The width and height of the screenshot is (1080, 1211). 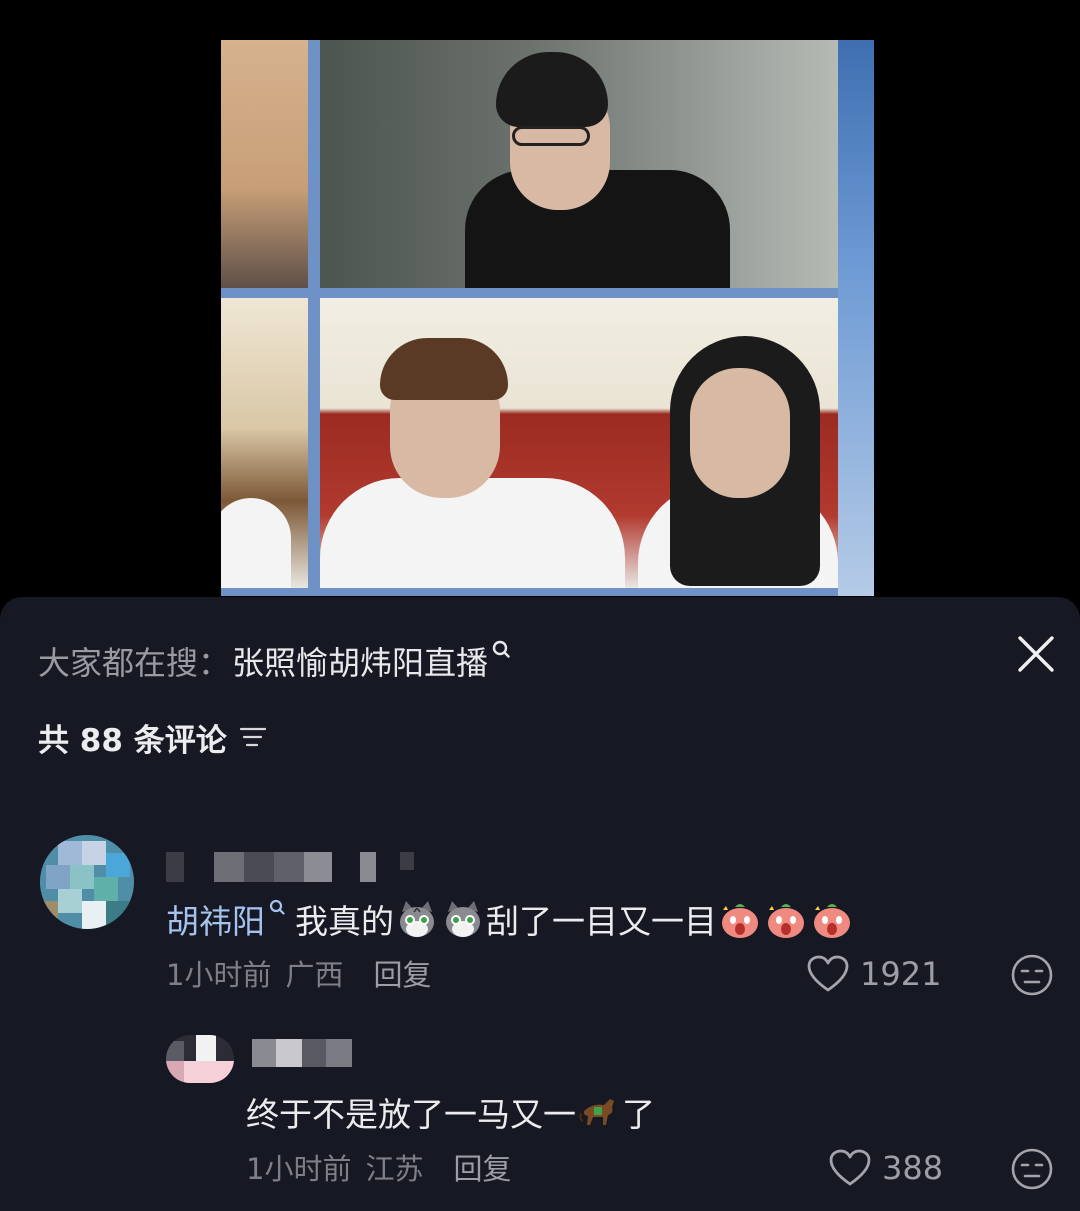 I want to click on comment-body-part2: 刮了一目又一目, so click(x=601, y=921).